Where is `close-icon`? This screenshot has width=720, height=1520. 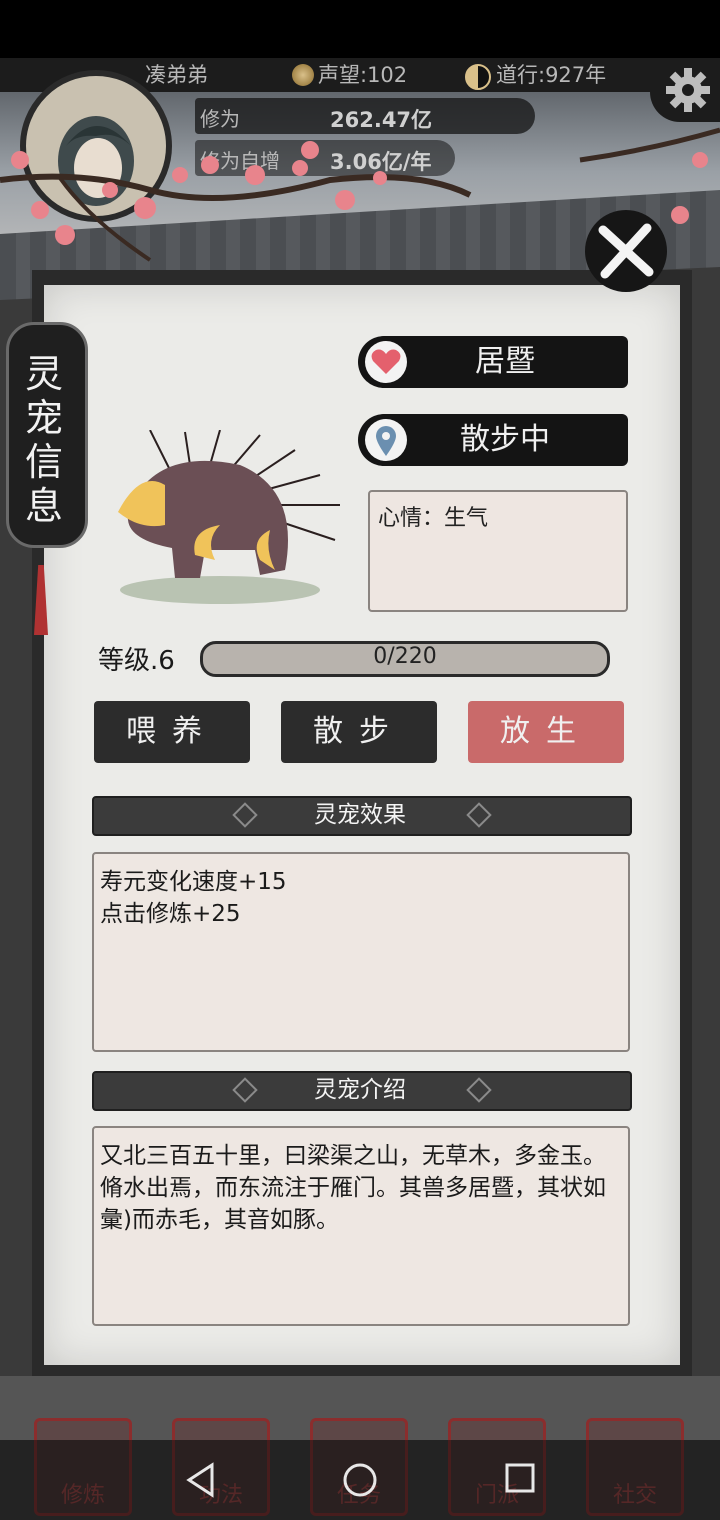 close-icon is located at coordinates (626, 251).